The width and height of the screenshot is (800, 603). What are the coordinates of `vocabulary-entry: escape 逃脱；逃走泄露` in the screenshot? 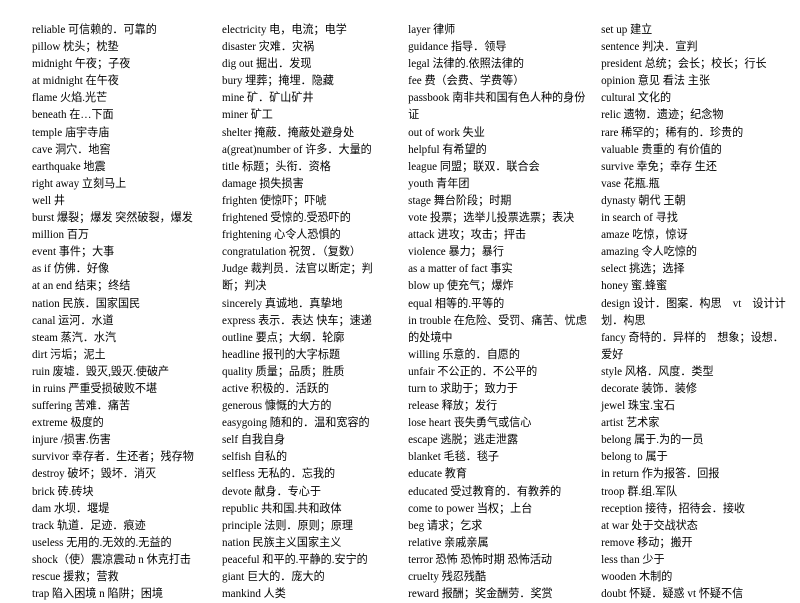 It's located at (463, 440).